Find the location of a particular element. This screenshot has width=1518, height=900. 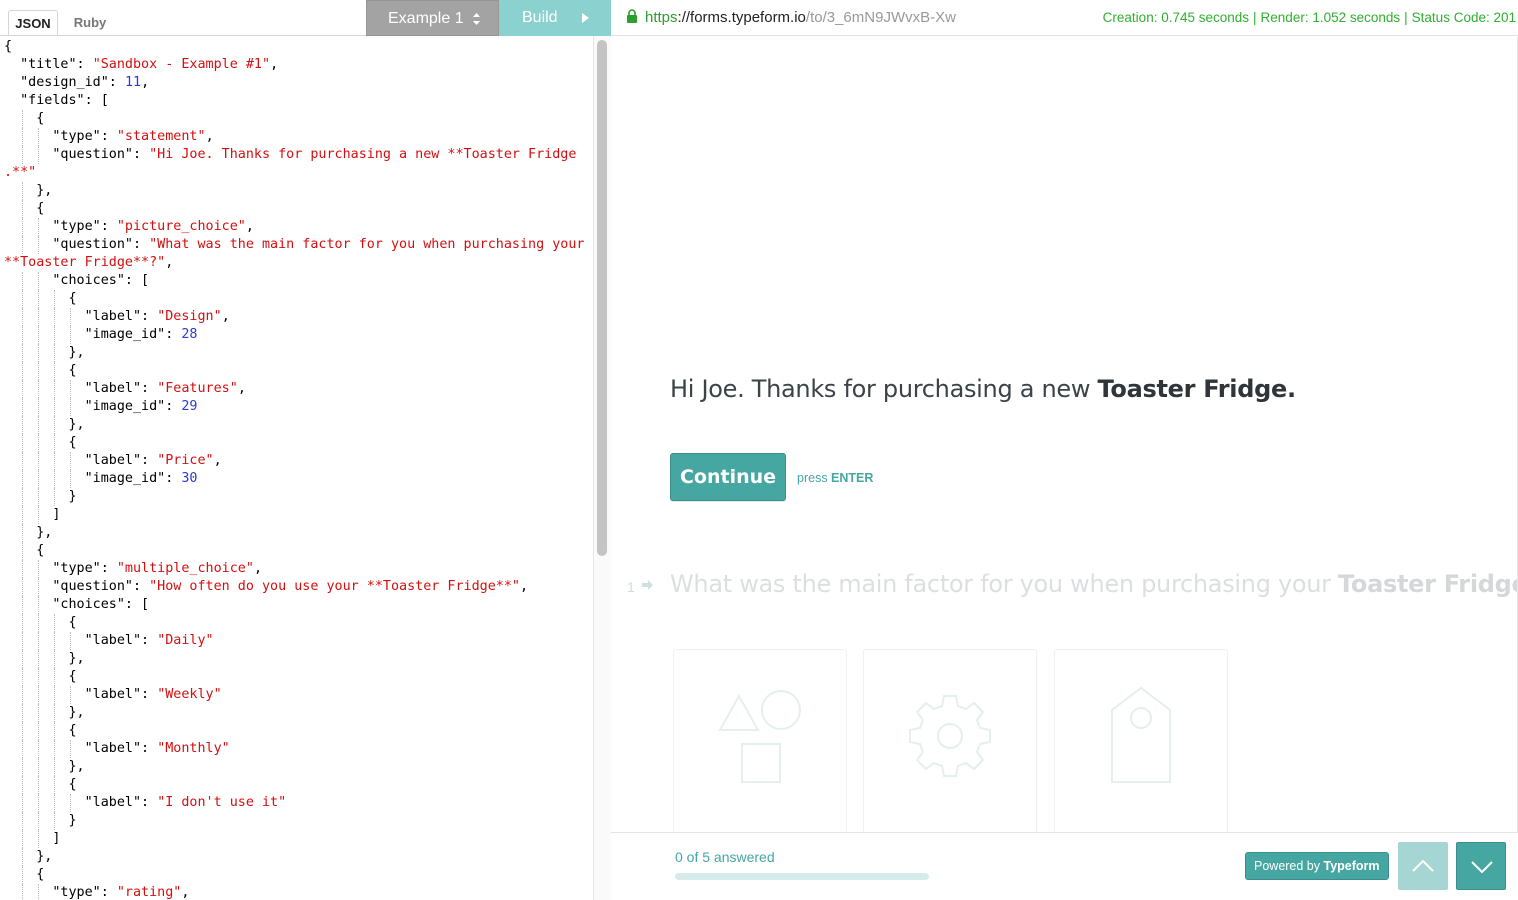

example-select: Example 1 is located at coordinates (432, 18).